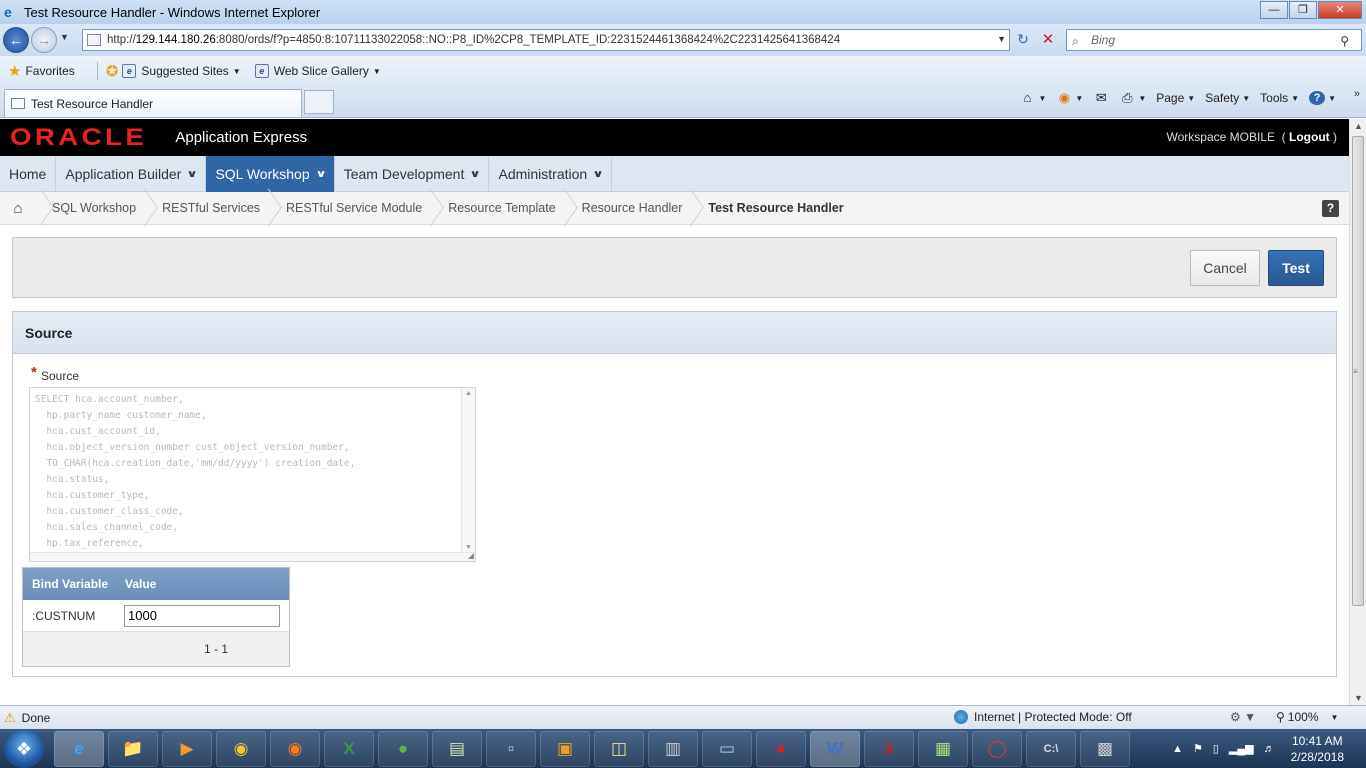  Describe the element at coordinates (1280, 717) in the screenshot. I see `zoom-icon: ⚲` at that location.